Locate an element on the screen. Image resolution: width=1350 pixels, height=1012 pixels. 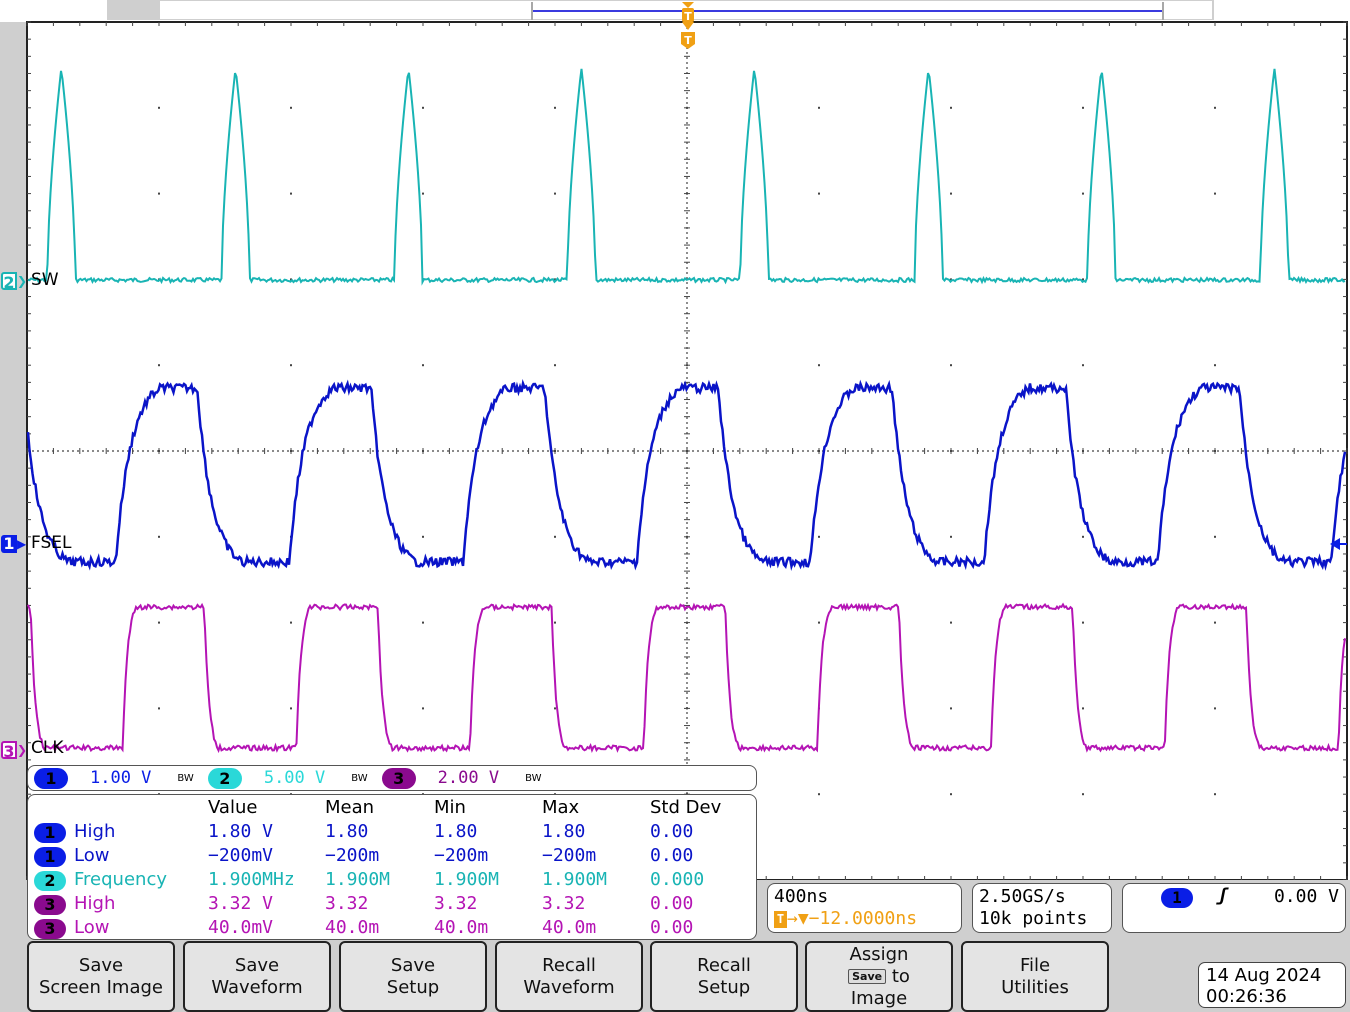
ch2-scale-value: 5.00 V is located at coordinates (294, 778).